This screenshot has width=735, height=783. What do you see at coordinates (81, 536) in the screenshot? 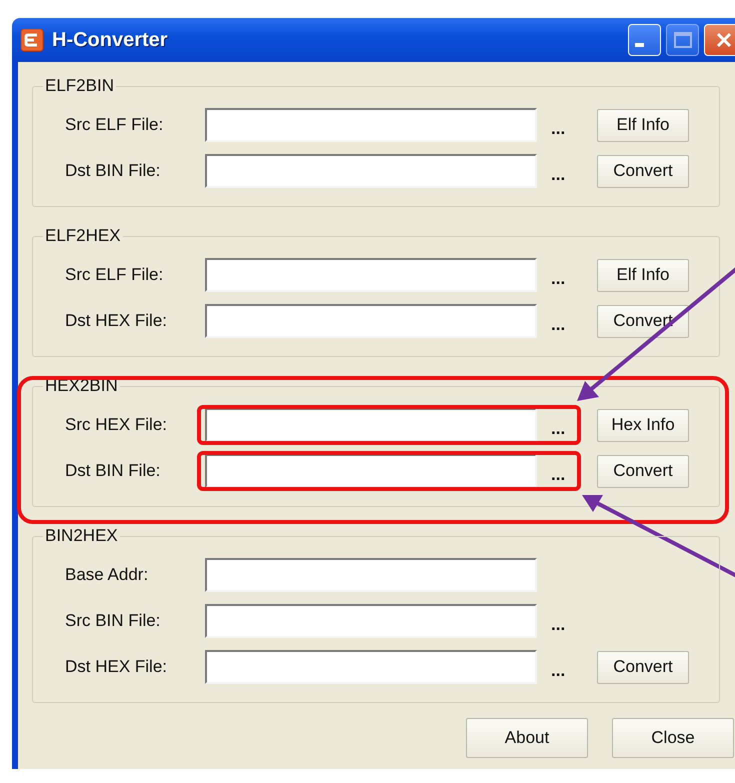
I see `group-title: BIN2HEX` at bounding box center [81, 536].